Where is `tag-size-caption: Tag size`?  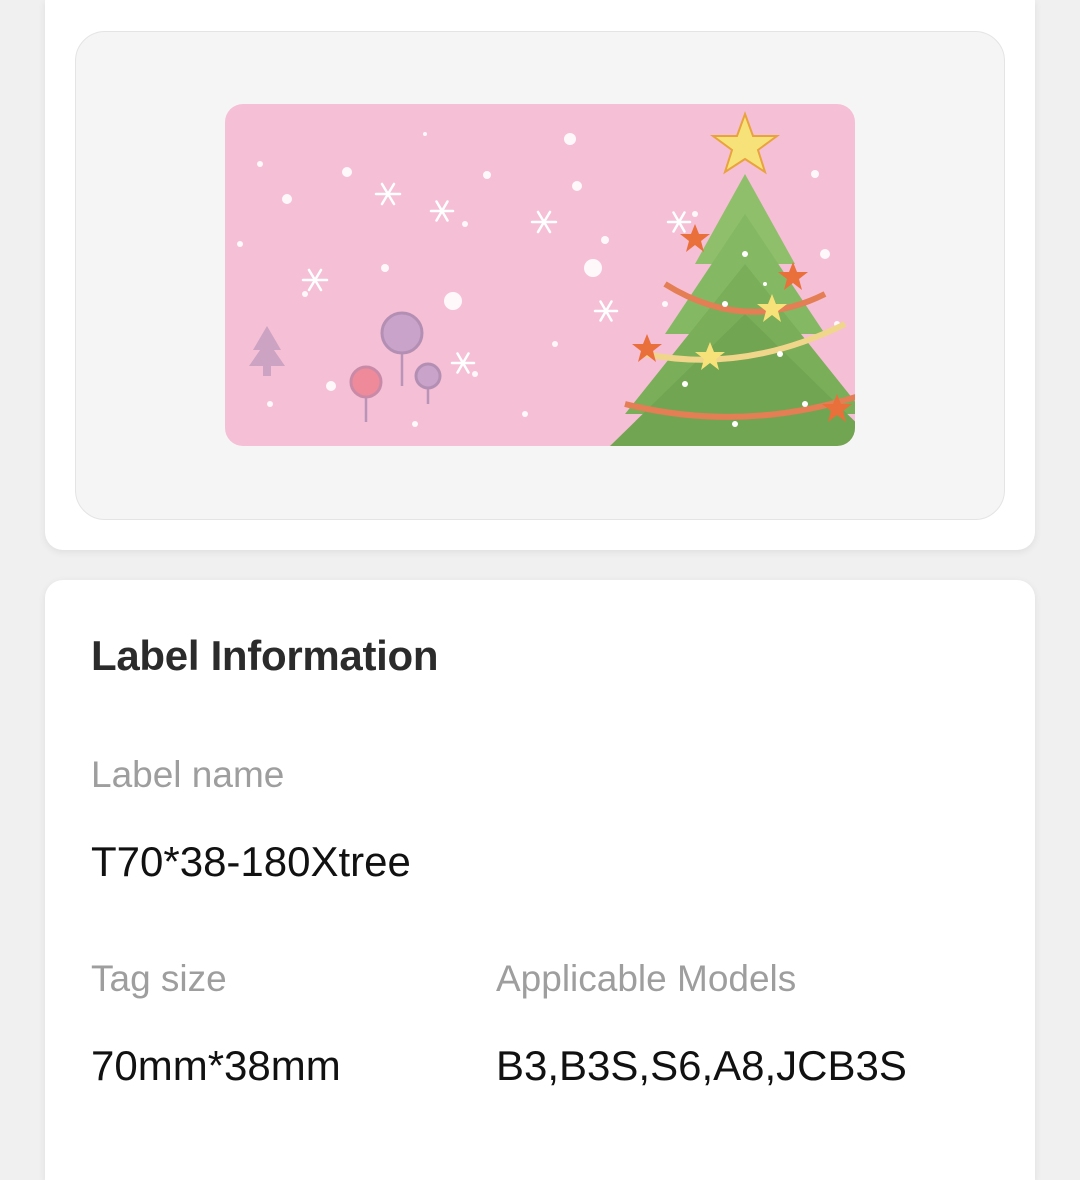
tag-size-caption: Tag size is located at coordinates (159, 978).